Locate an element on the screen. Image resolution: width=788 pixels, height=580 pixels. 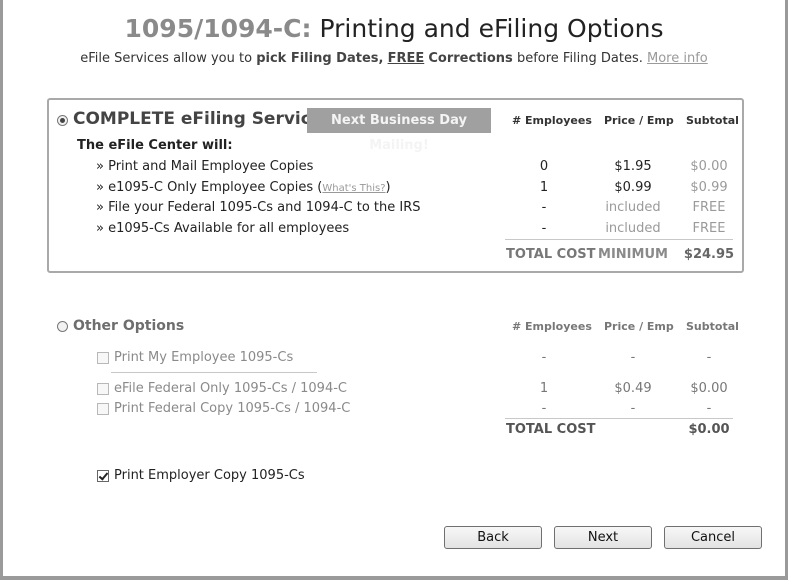
next-button: Next is located at coordinates (603, 537).